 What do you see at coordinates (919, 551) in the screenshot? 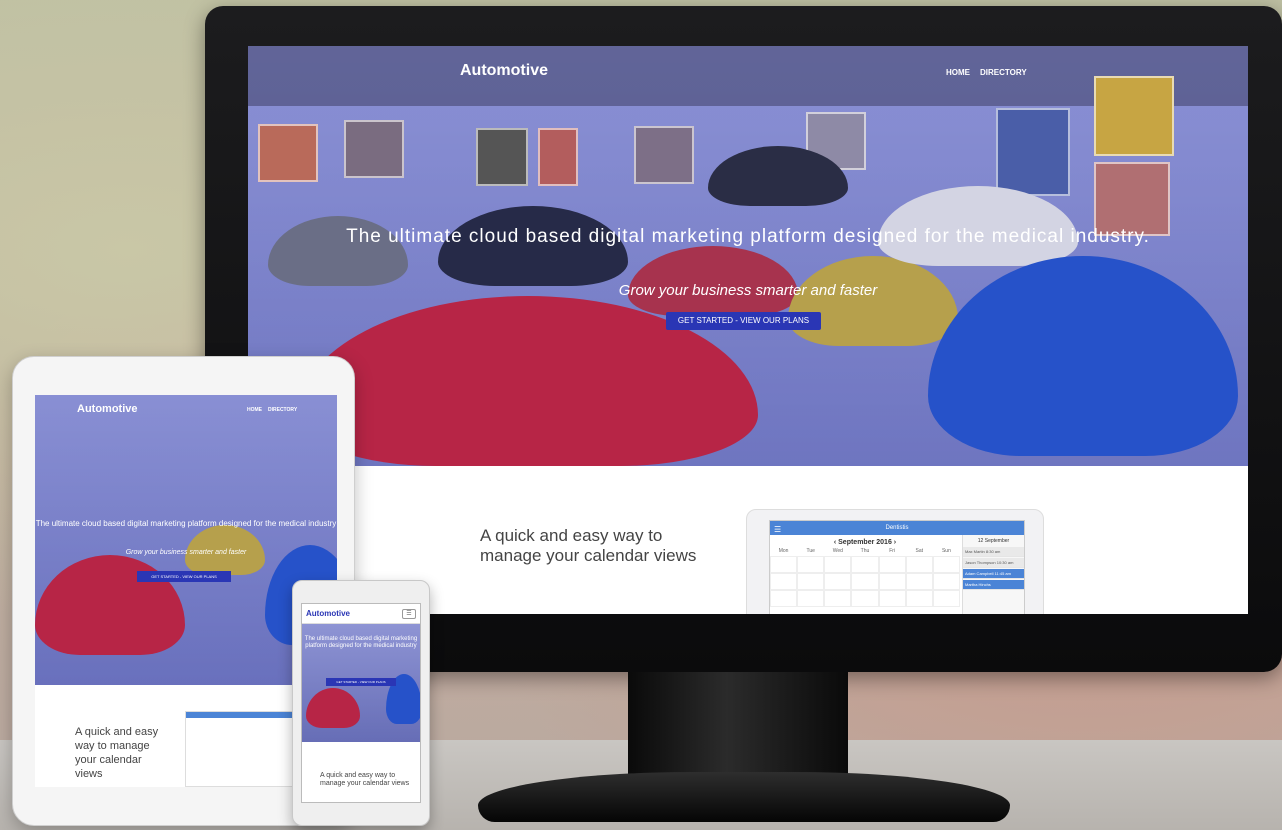
I see `weekday-label: Sat` at bounding box center [919, 551].